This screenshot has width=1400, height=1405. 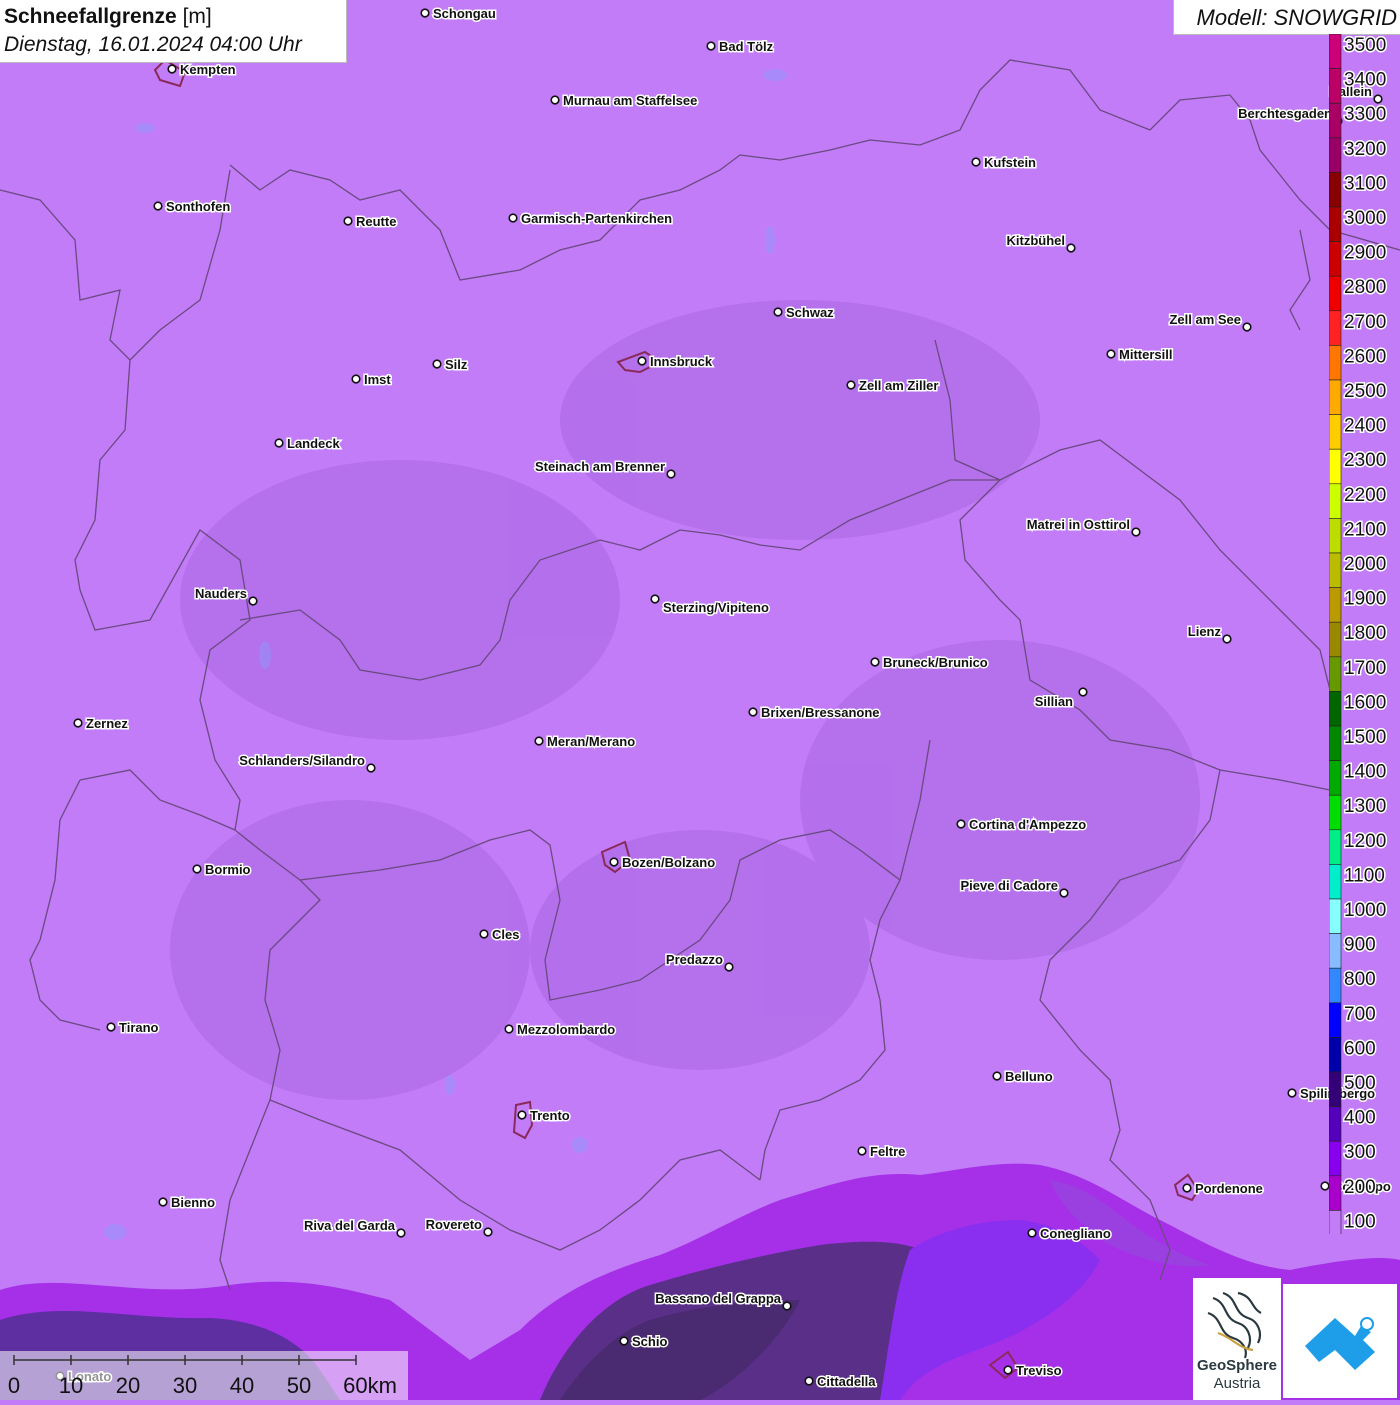 What do you see at coordinates (1296, 17) in the screenshot?
I see `model-label: Modell: SNOWGRID` at bounding box center [1296, 17].